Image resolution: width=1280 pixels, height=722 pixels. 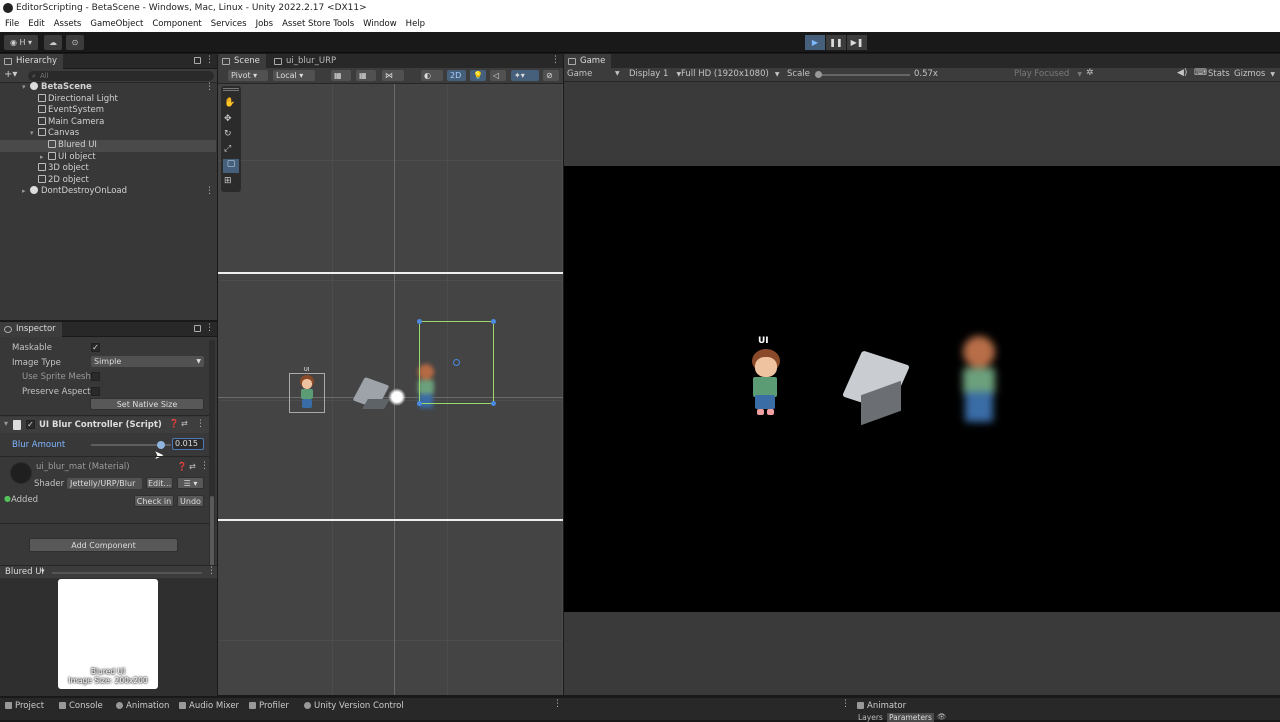 I want to click on bug-icon: ✲, so click(x=1090, y=73).